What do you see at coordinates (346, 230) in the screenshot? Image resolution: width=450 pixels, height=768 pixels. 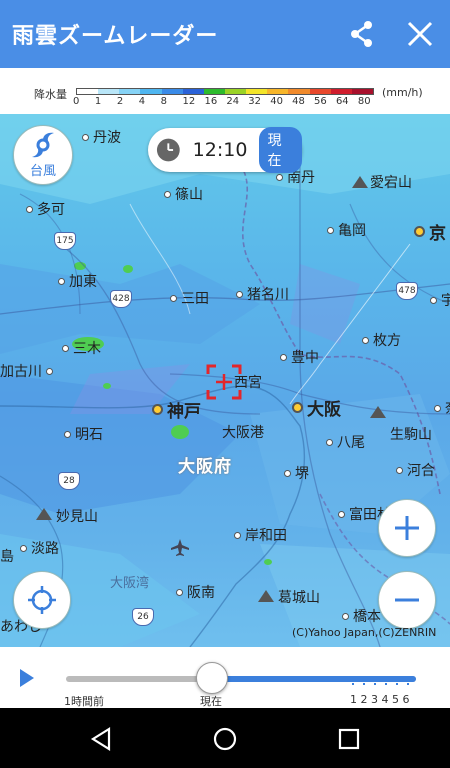 I see `place-label: 亀岡` at bounding box center [346, 230].